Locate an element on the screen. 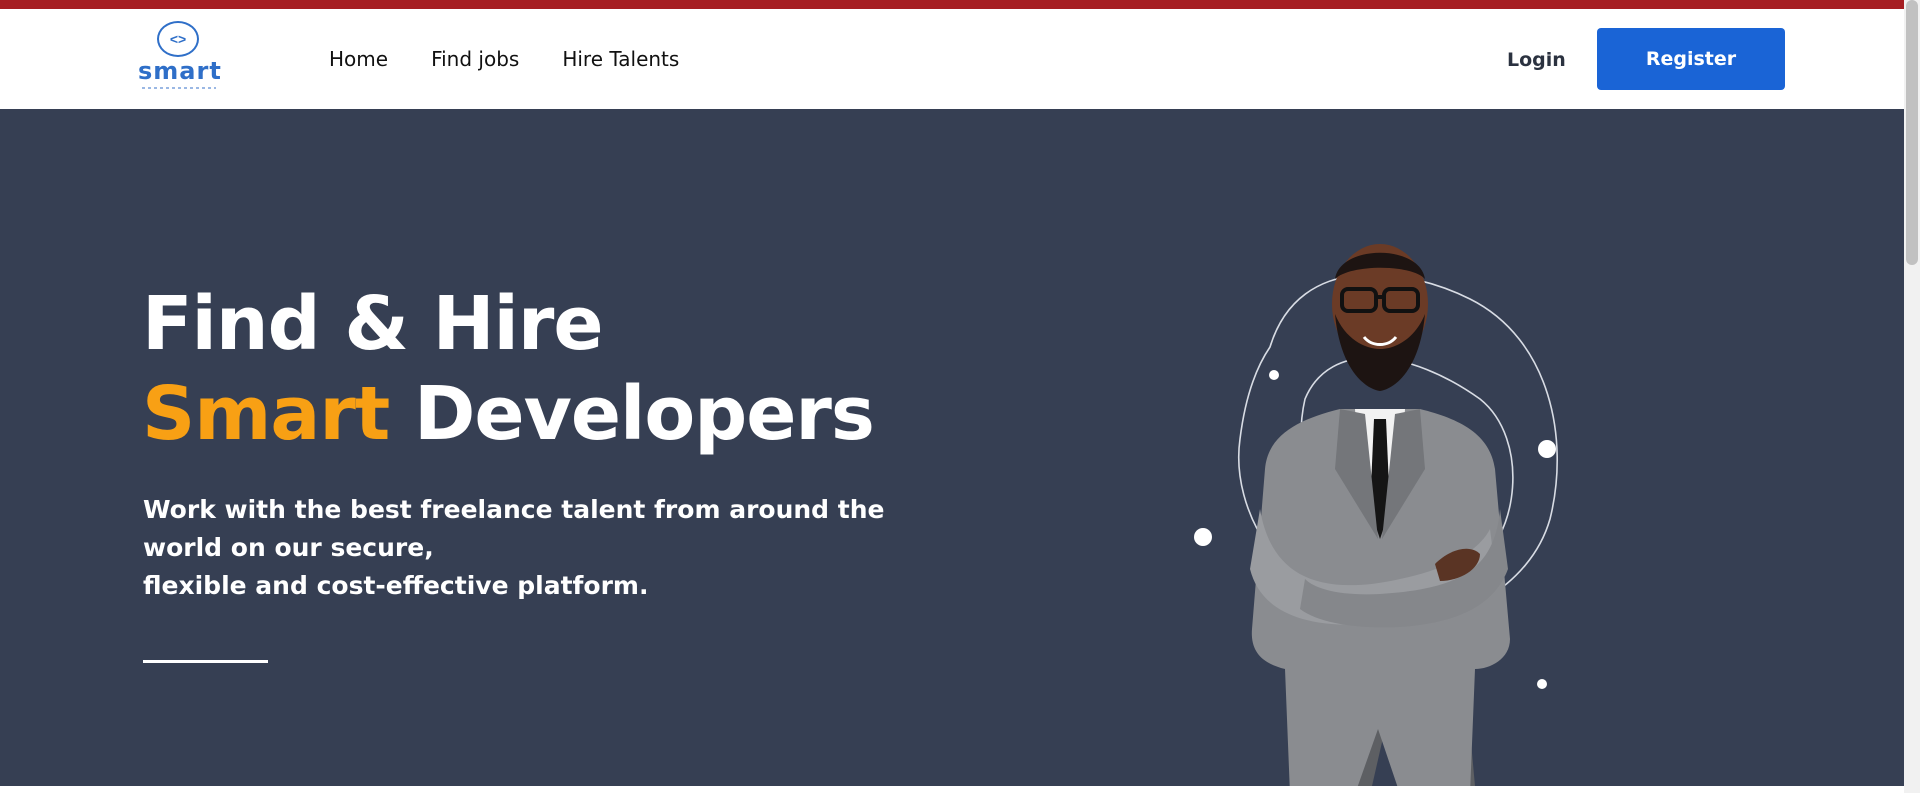 This screenshot has height=793, width=1920. hero-title-accent: Smart is located at coordinates (266, 414).